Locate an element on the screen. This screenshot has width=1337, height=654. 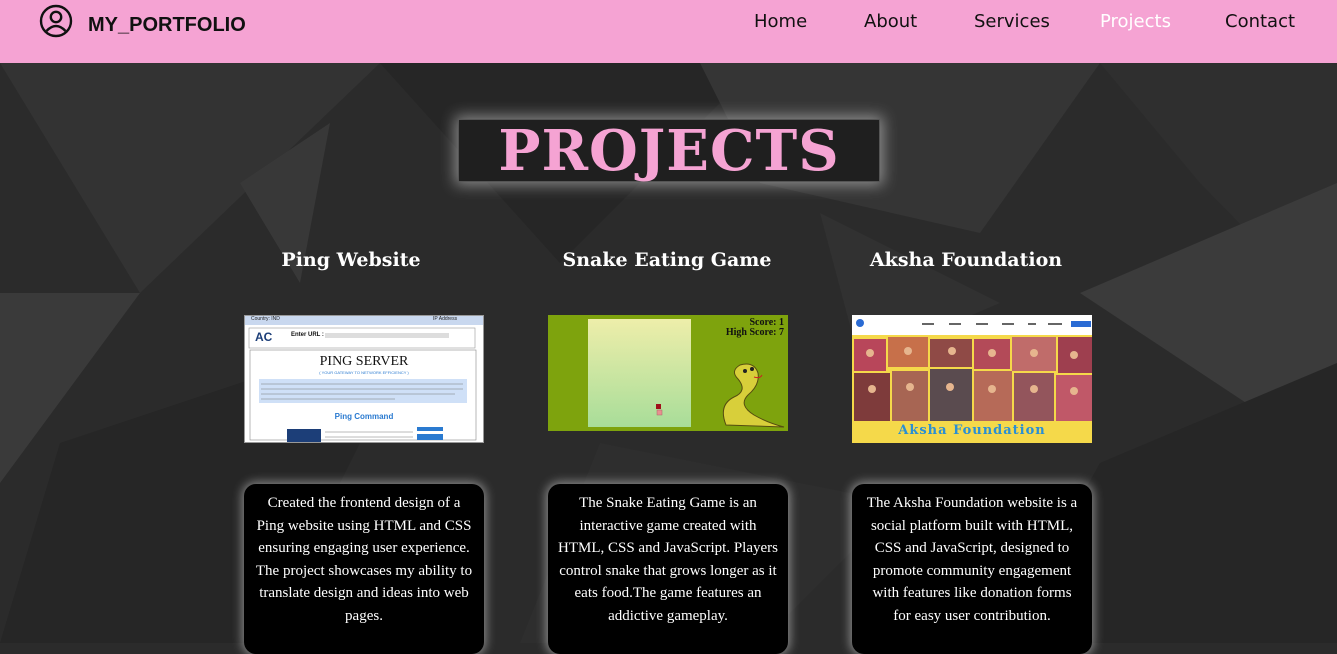
aksha-caption: Aksha Foundation is located at coordinates (972, 430).